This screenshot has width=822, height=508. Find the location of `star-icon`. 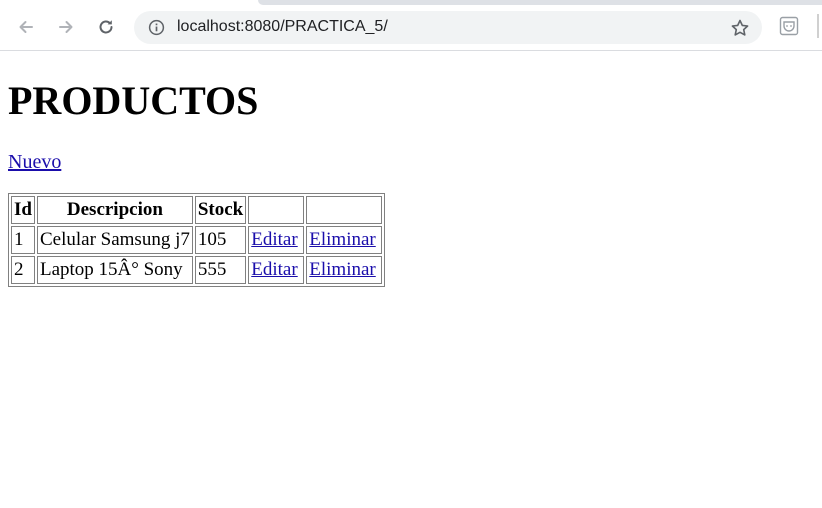

star-icon is located at coordinates (740, 28).